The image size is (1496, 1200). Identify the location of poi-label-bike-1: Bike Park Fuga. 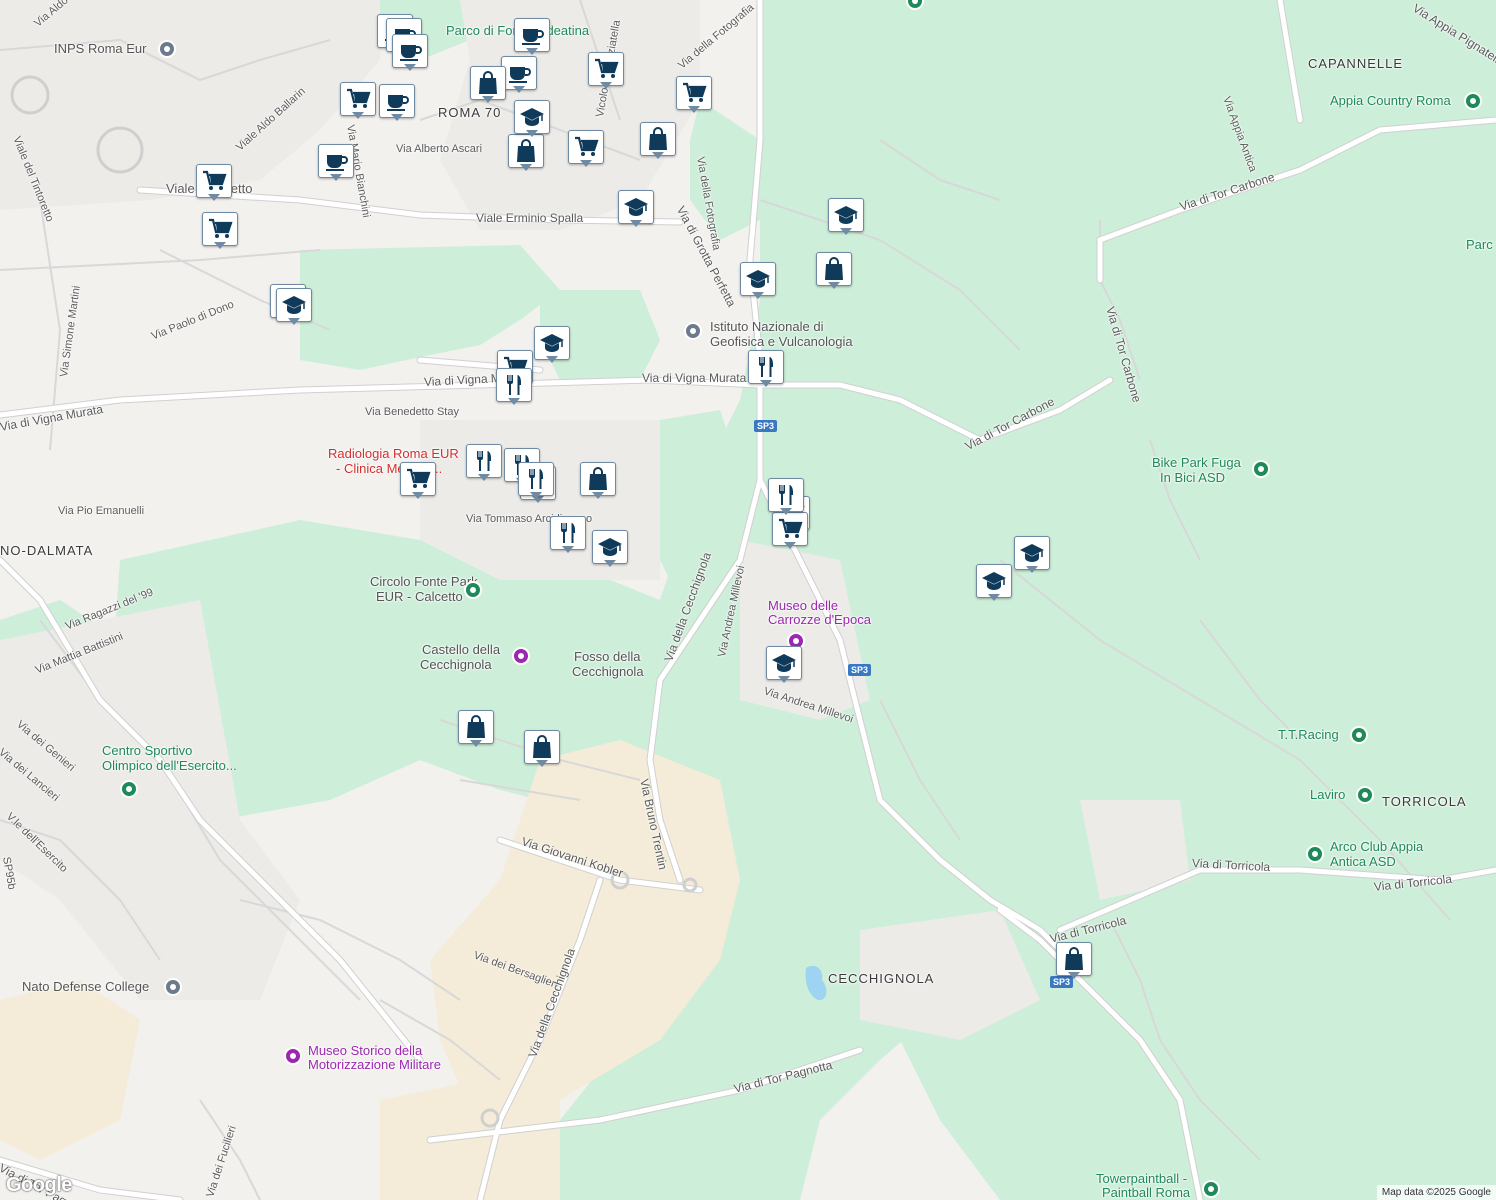
(1196, 463).